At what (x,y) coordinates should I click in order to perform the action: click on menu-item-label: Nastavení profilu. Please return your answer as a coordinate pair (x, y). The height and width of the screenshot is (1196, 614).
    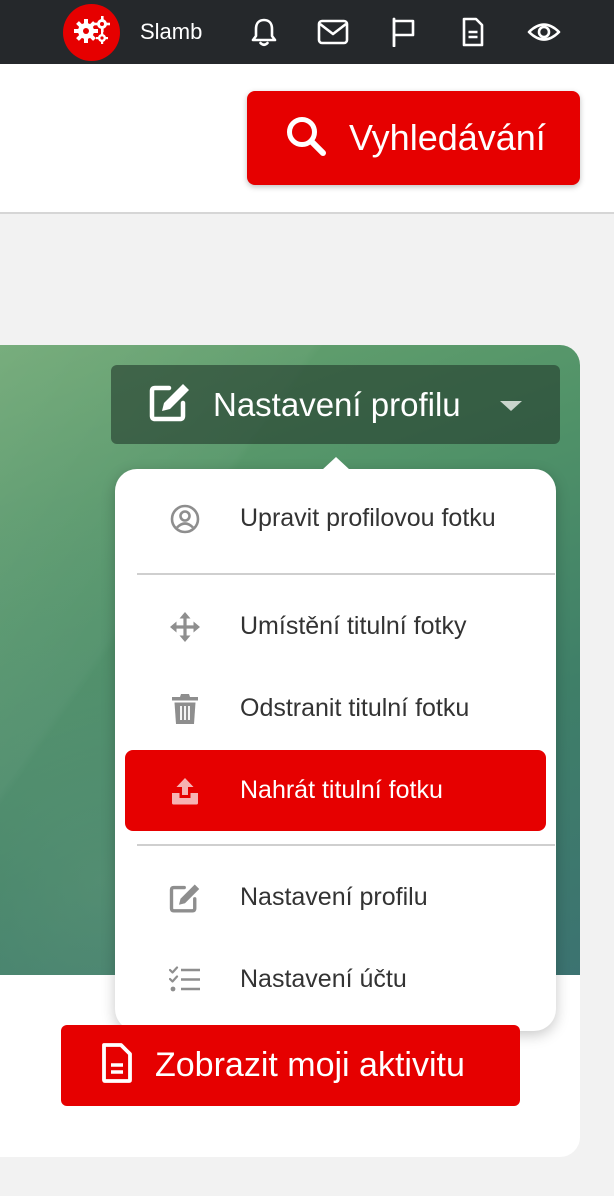
    Looking at the image, I should click on (334, 897).